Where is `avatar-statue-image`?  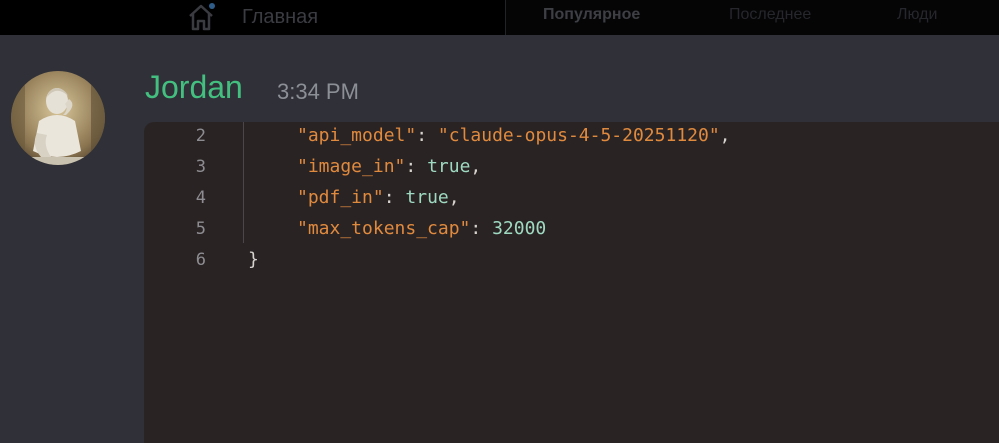 avatar-statue-image is located at coordinates (58, 118).